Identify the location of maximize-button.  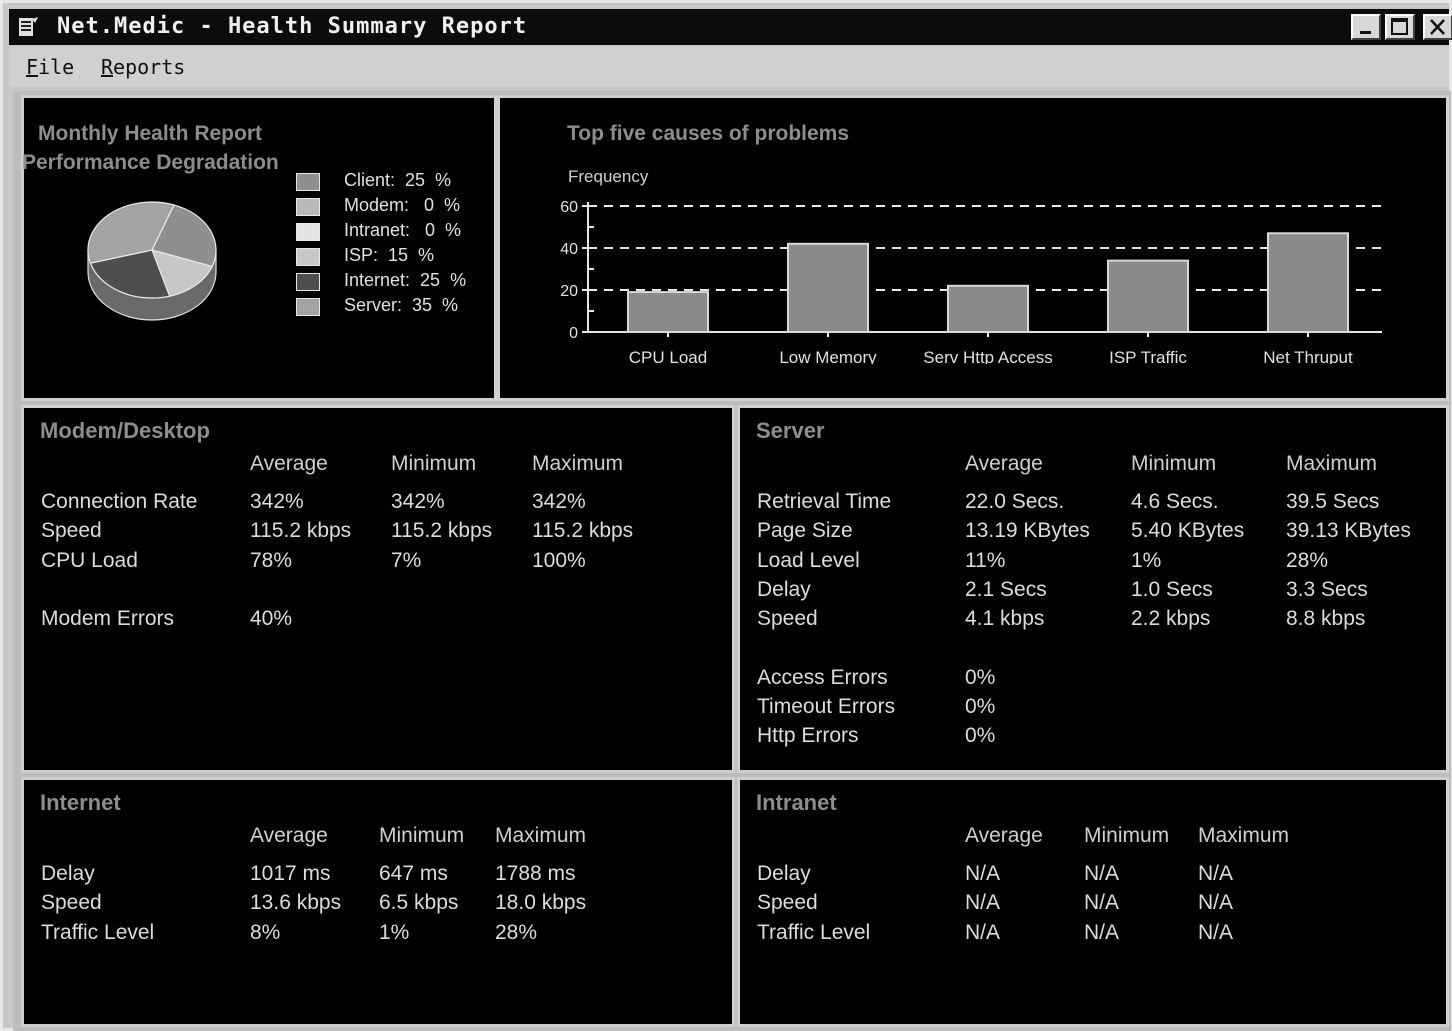
(1400, 27).